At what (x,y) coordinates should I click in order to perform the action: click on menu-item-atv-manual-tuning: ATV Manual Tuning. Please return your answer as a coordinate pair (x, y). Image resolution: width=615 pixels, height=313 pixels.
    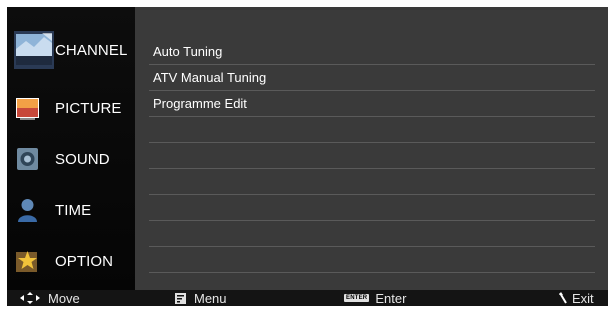
    Looking at the image, I should click on (372, 78).